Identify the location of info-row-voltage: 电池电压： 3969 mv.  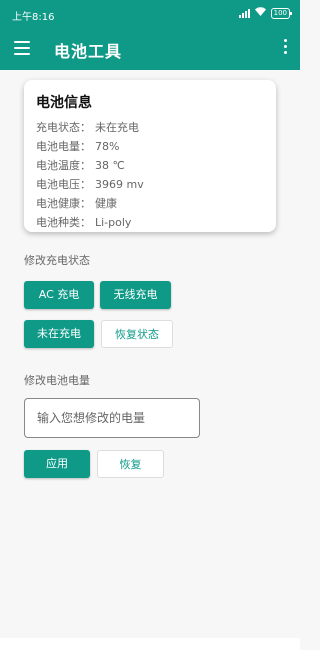
(90, 184).